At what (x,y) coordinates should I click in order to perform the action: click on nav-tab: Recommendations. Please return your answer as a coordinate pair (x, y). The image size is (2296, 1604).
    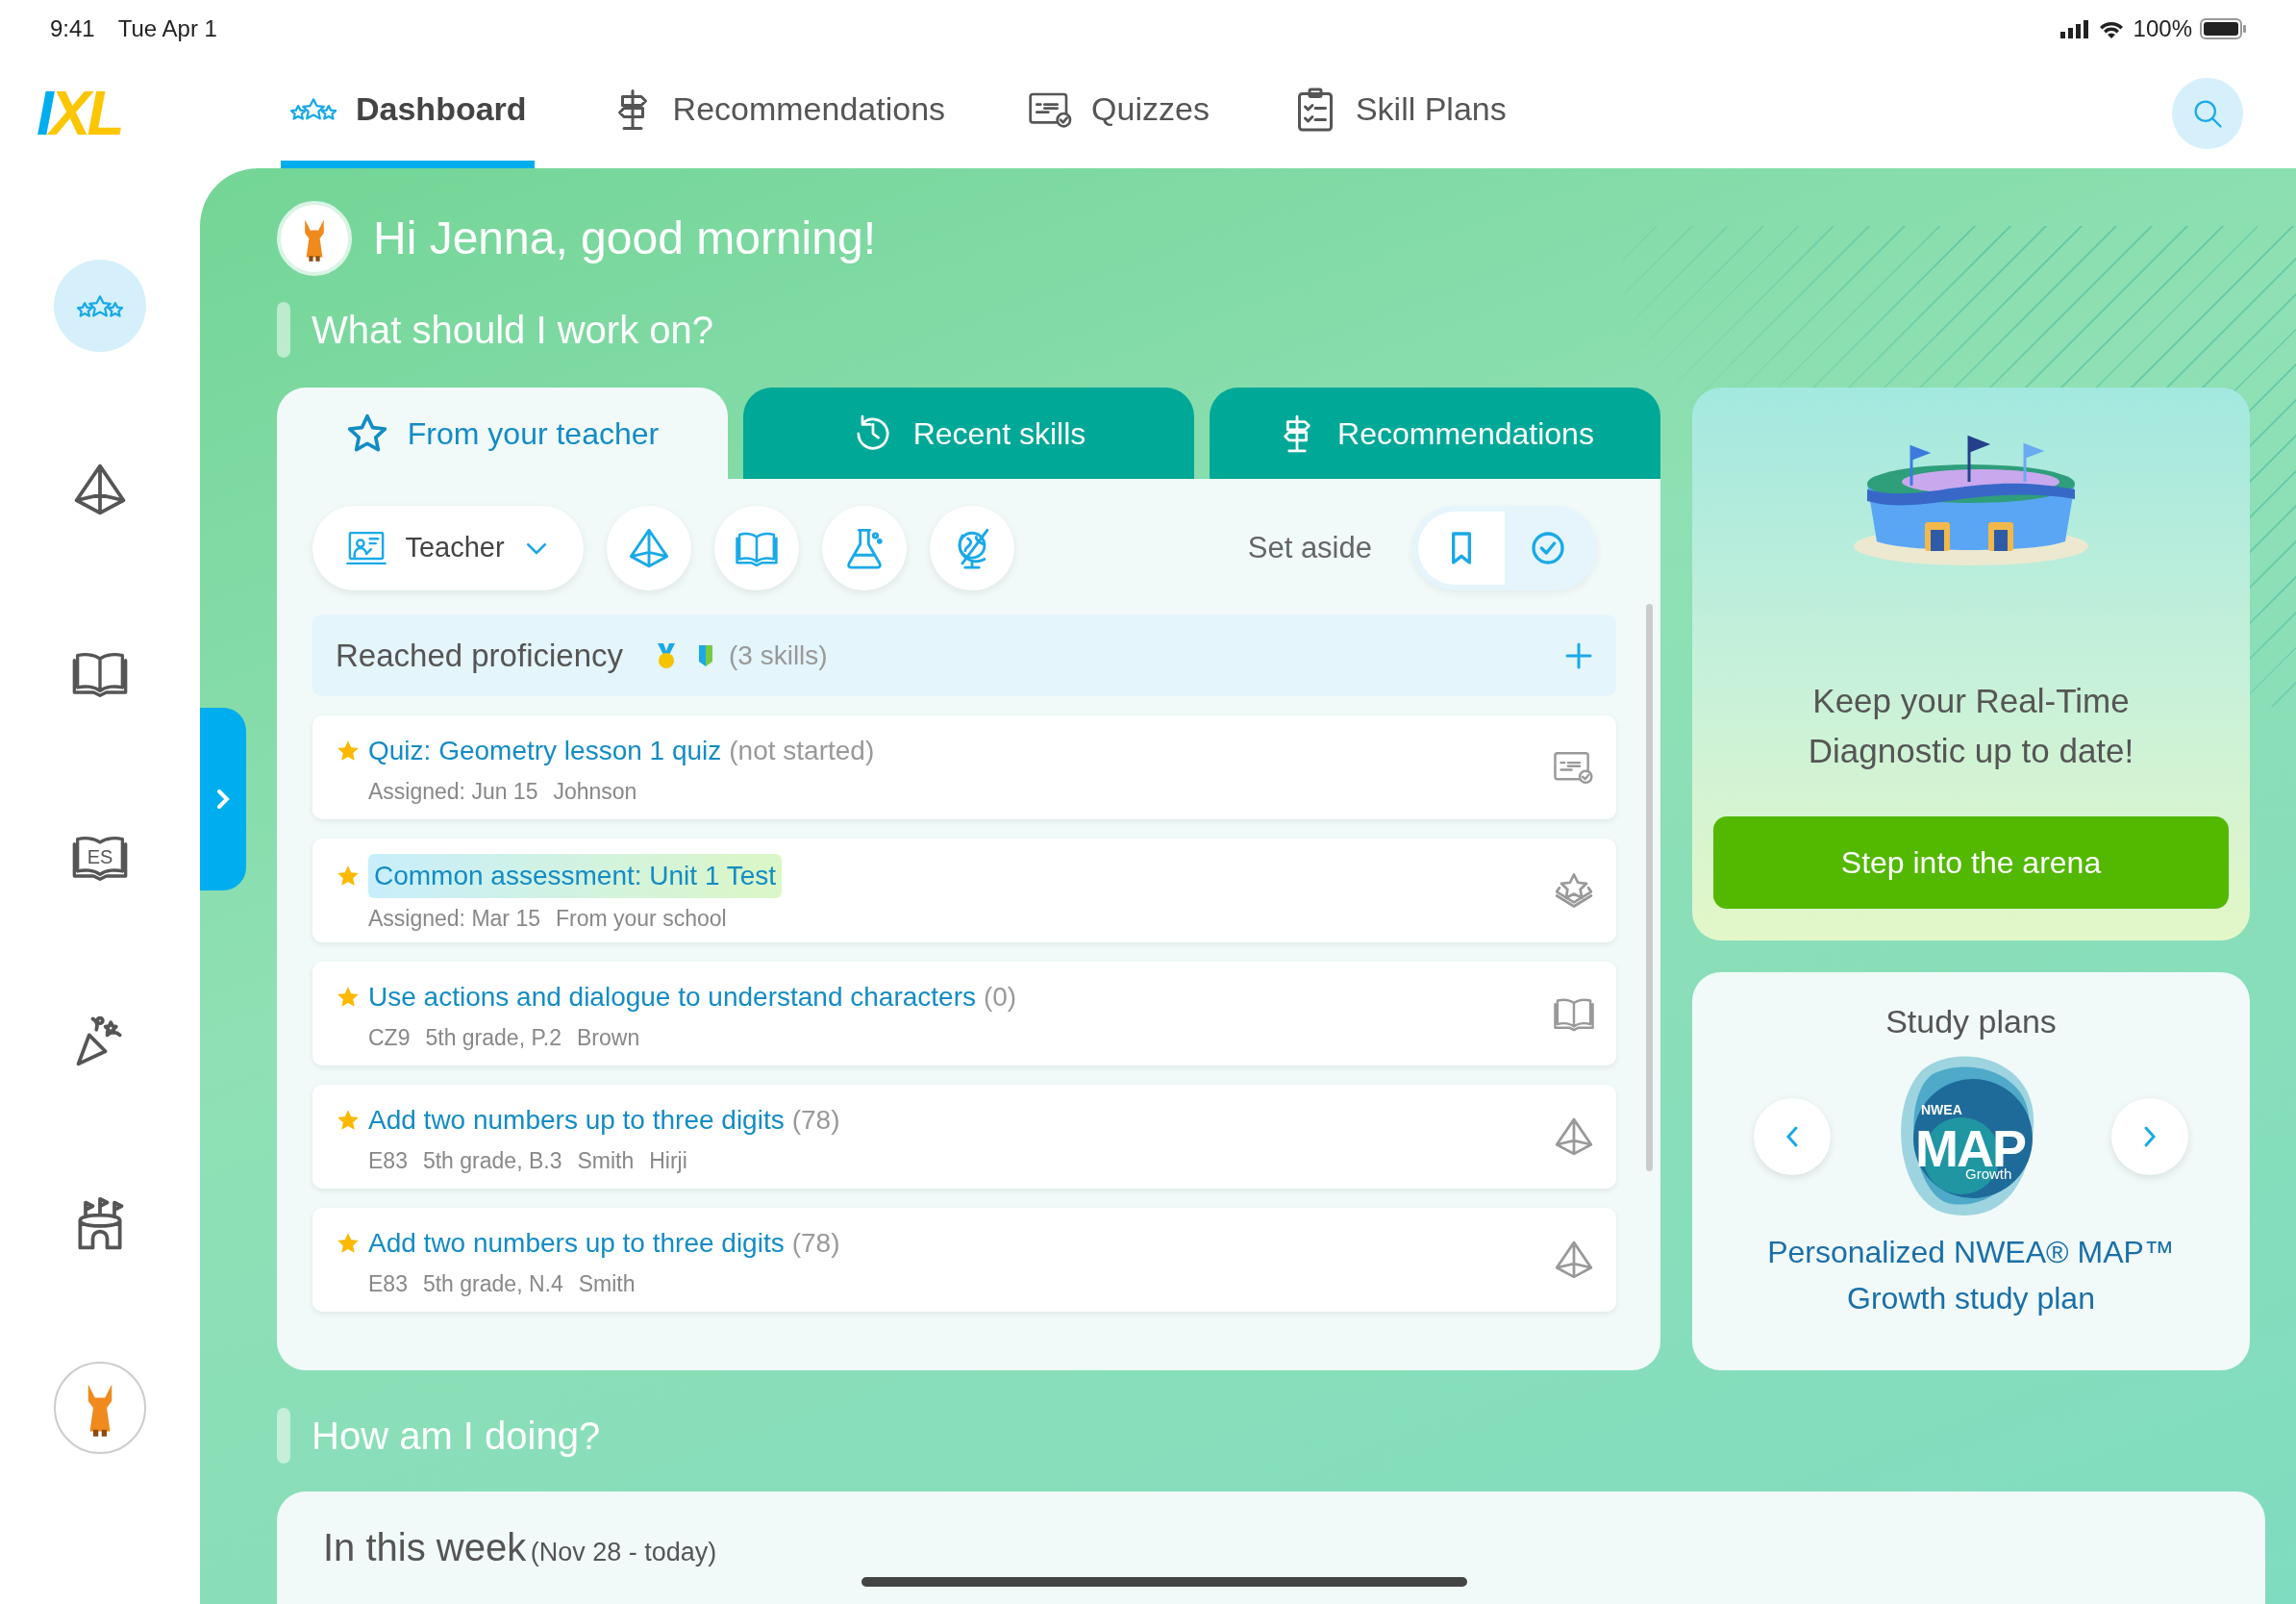
    Looking at the image, I should click on (777, 113).